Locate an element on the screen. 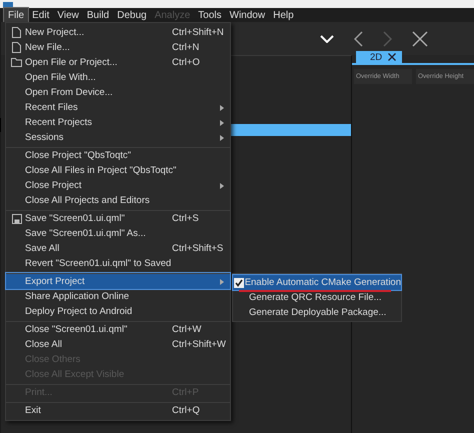  menu-item: Save "Screen01.ui.qml" Ctrl+S is located at coordinates (118, 218).